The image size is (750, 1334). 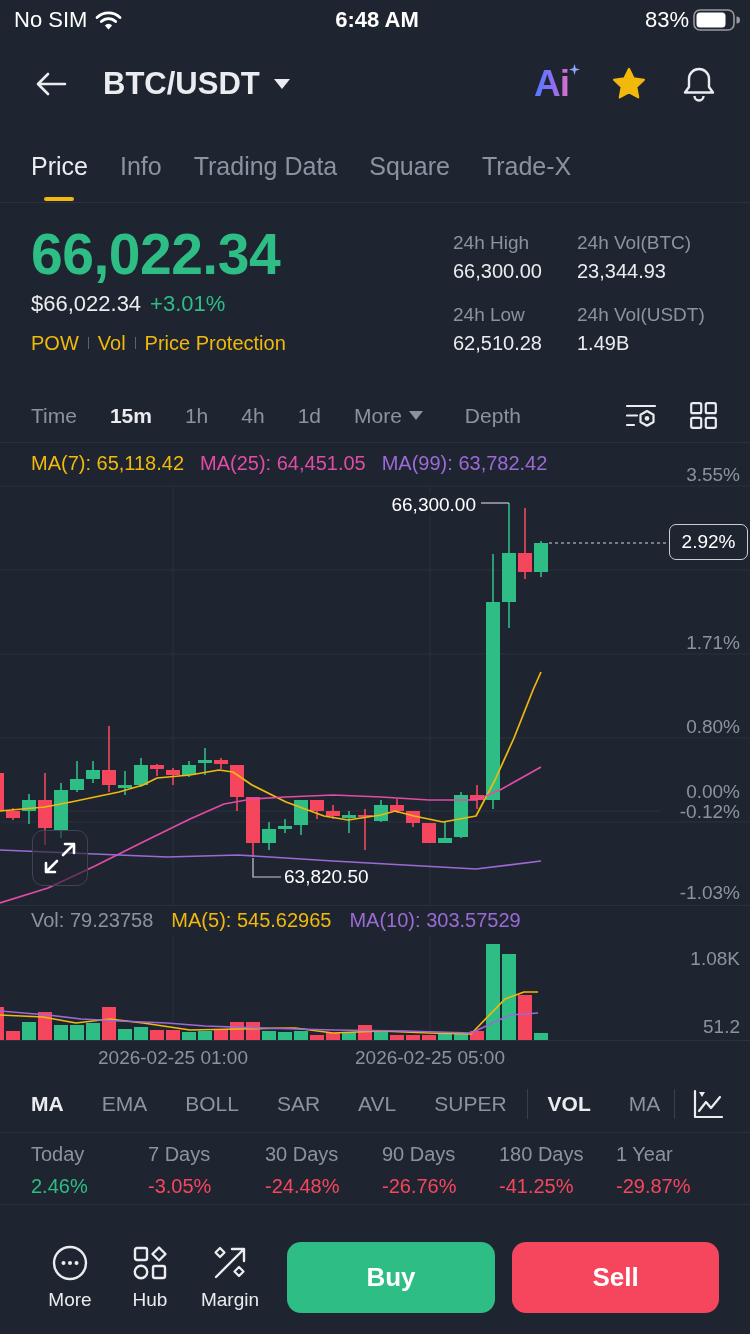 I want to click on stat-label: 24h Low, so click(x=489, y=315).